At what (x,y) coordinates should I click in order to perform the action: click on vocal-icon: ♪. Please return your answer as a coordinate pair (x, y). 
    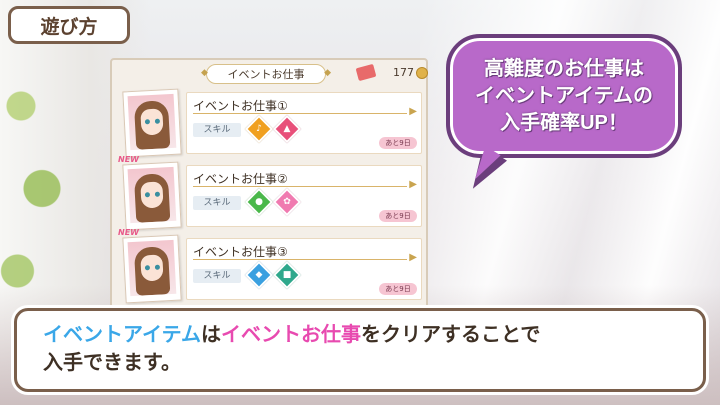
    Looking at the image, I should click on (259, 129).